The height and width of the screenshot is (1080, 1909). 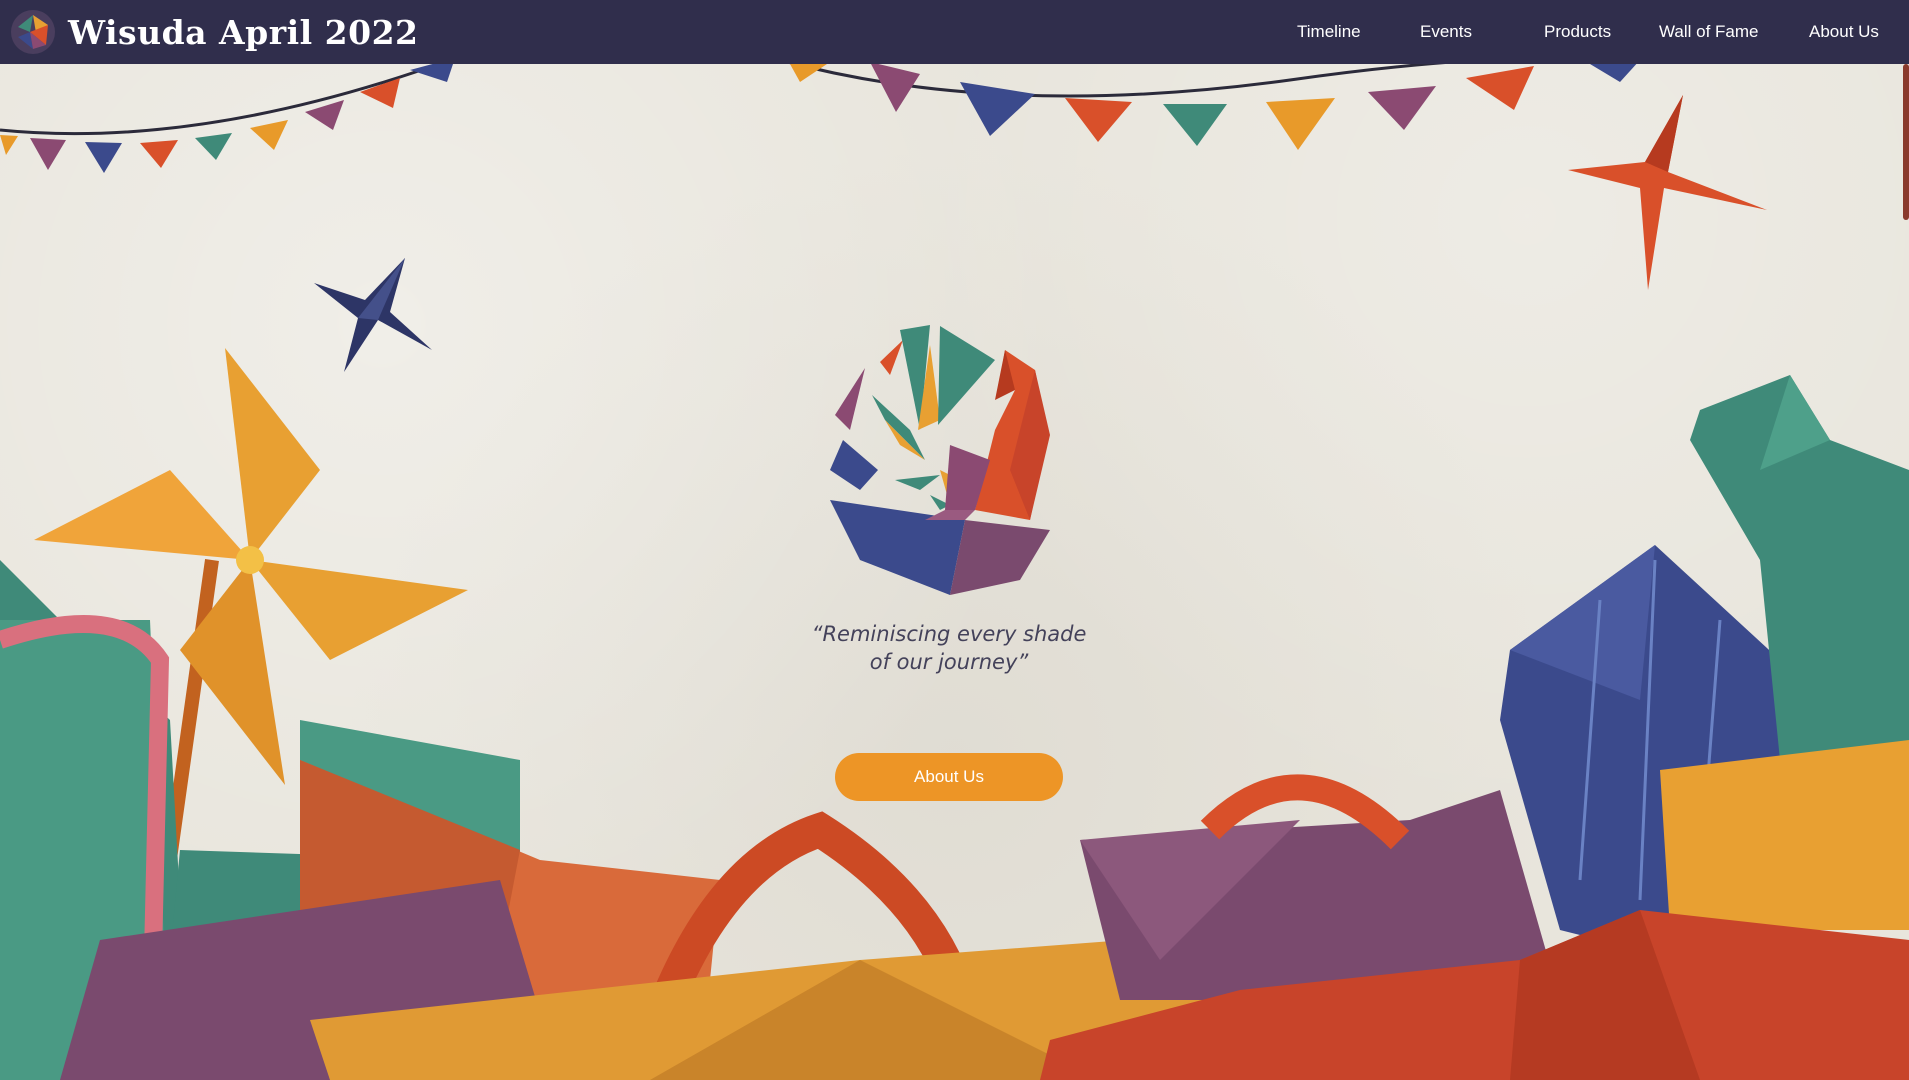 What do you see at coordinates (373, 315) in the screenshot?
I see `navy-star-icon` at bounding box center [373, 315].